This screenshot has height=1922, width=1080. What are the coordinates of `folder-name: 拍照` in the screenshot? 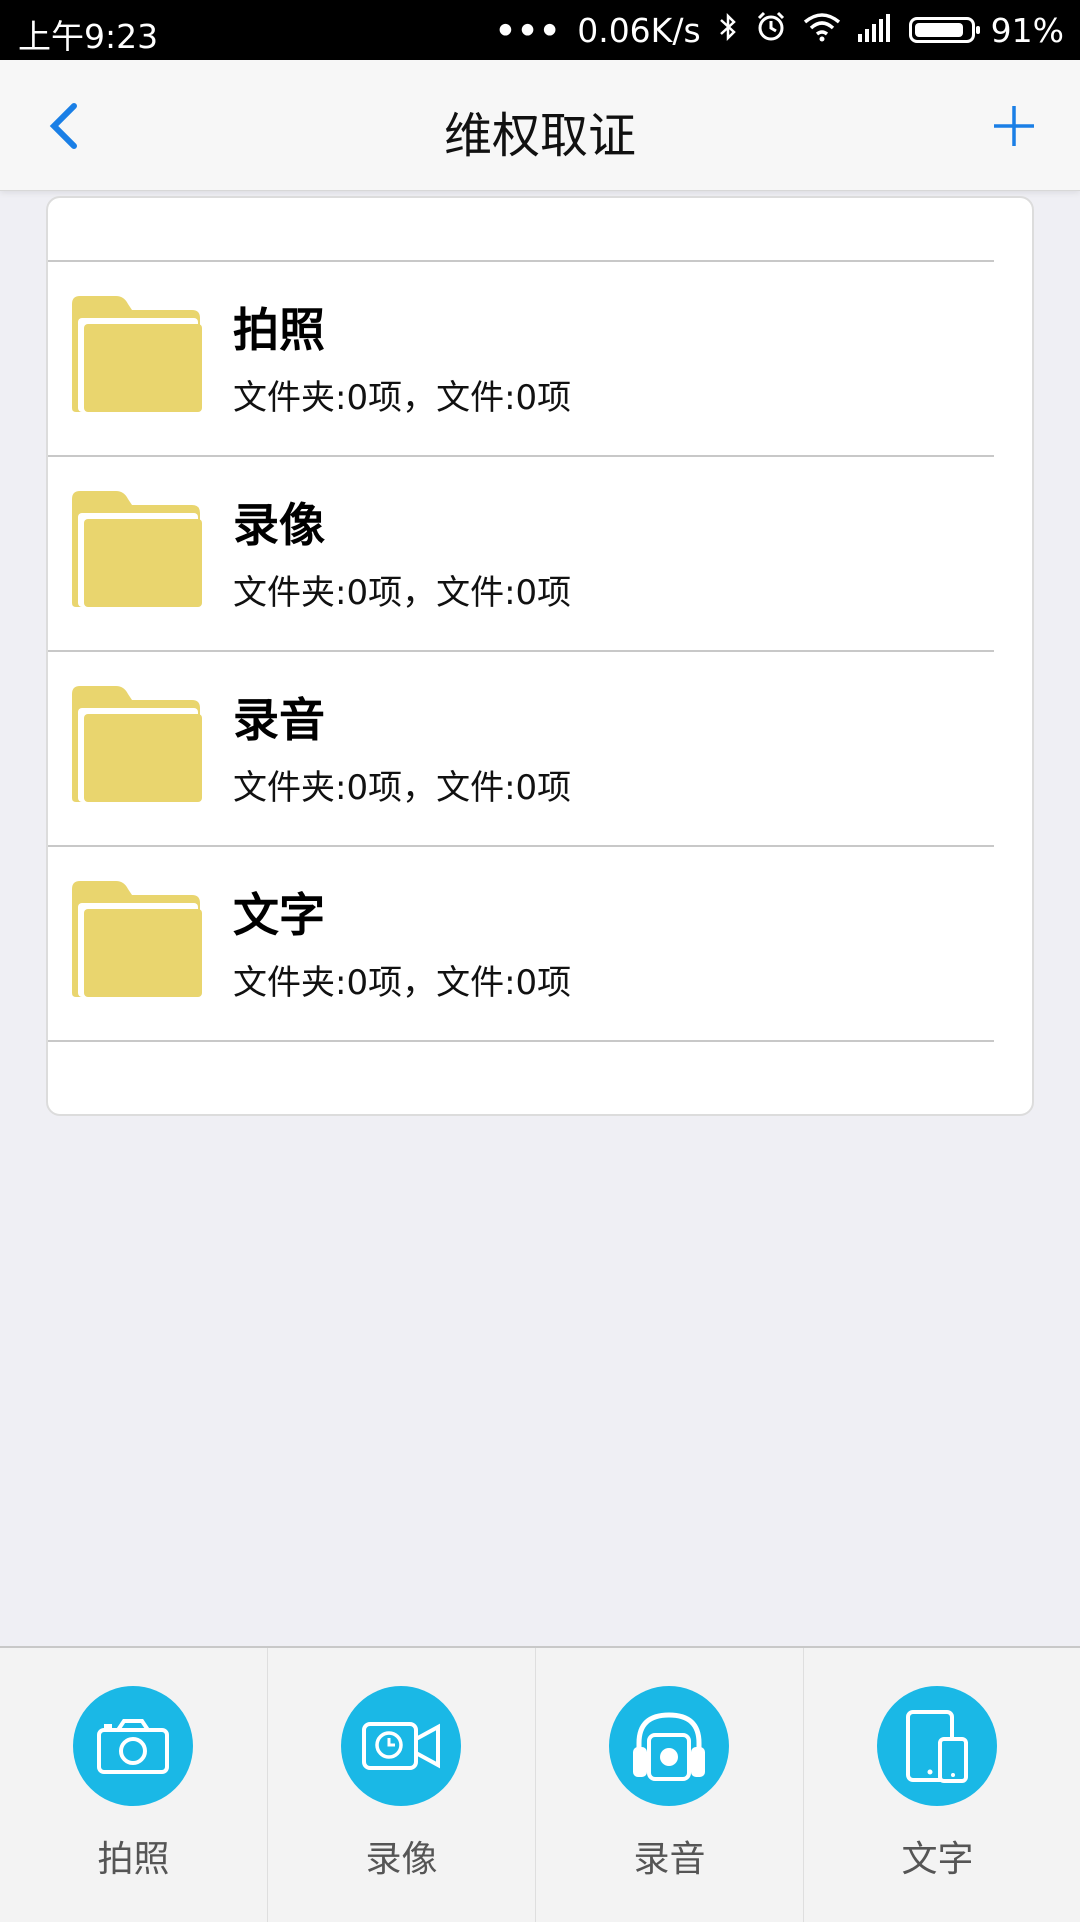 It's located at (279, 330).